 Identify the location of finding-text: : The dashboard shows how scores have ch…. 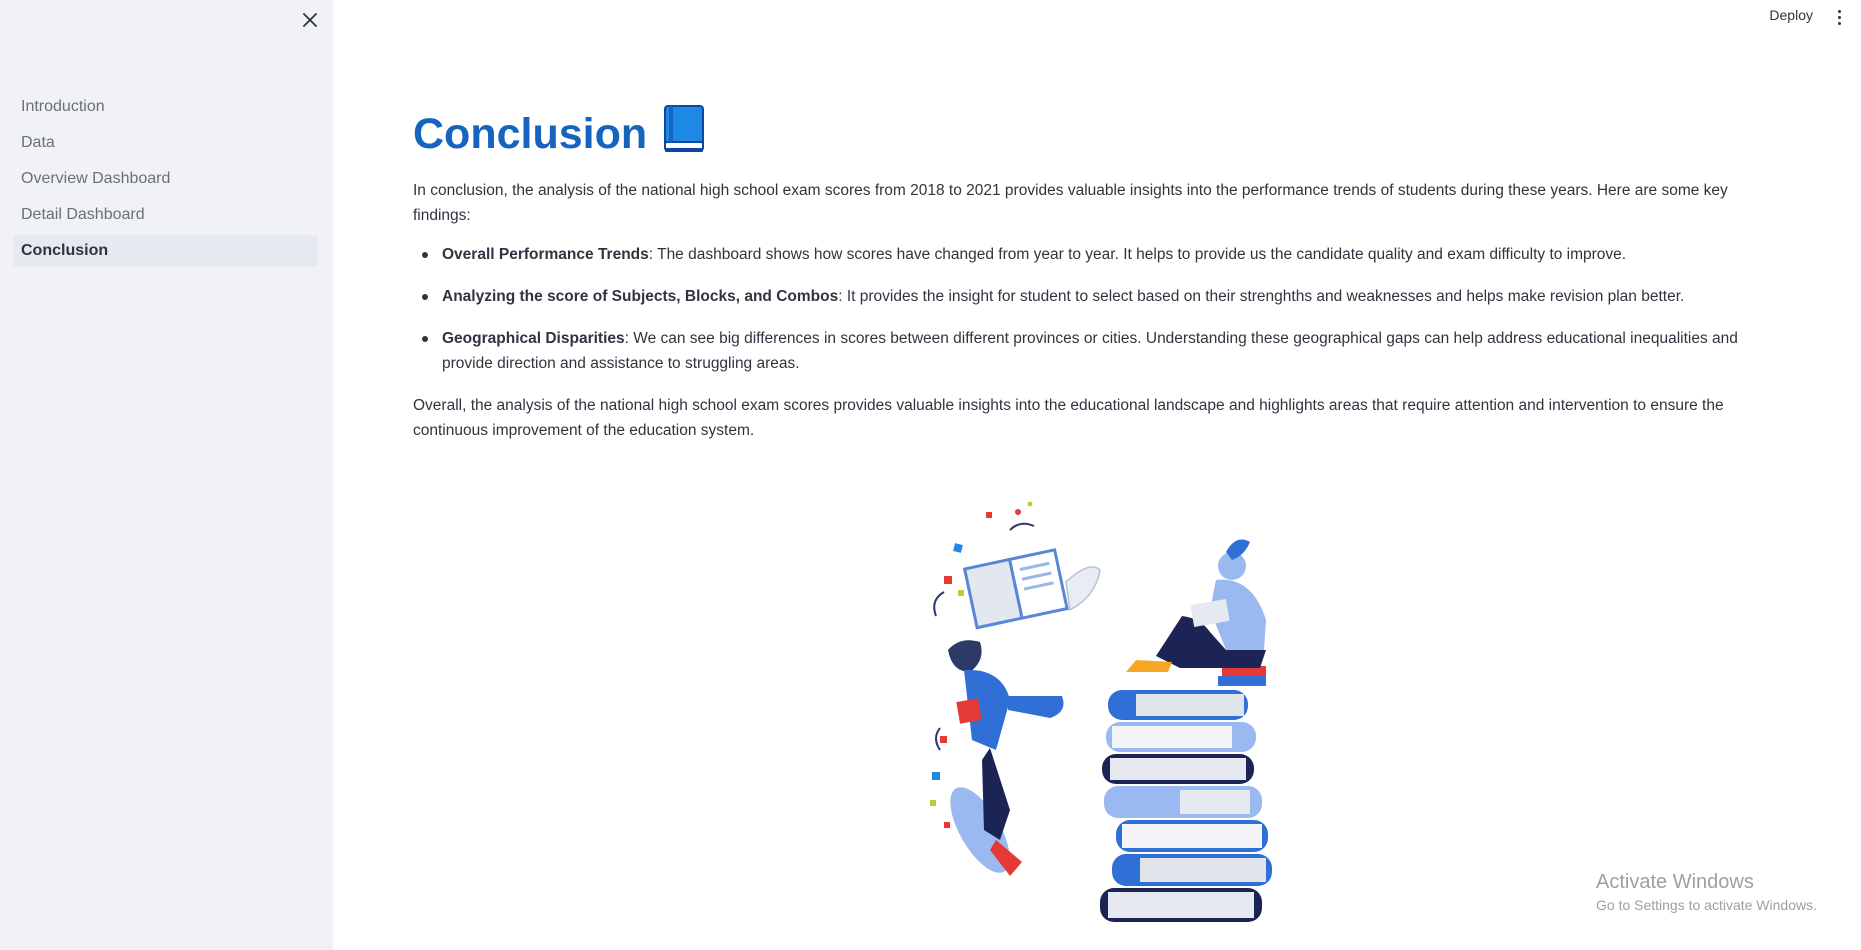
(1137, 254).